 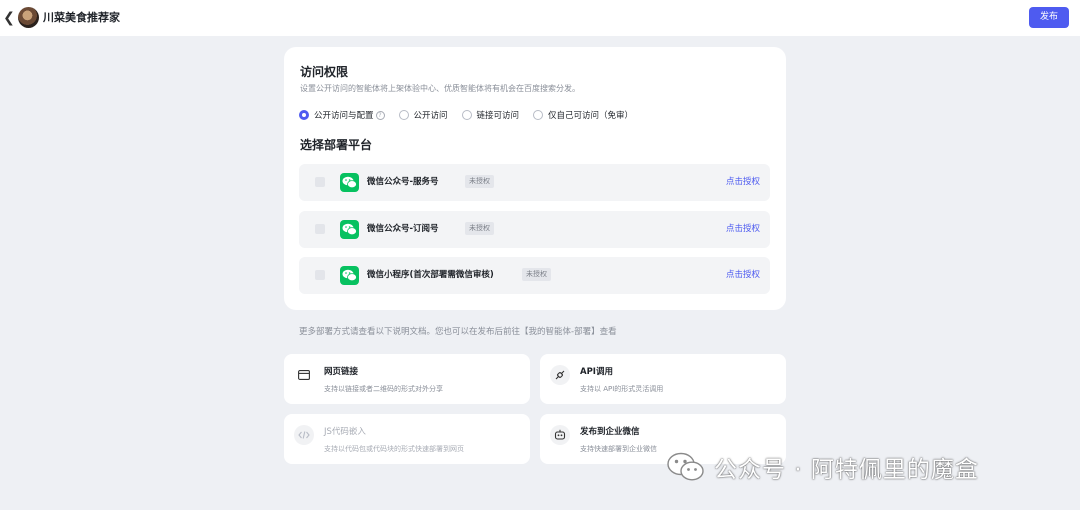 I want to click on option-subtitle: 支持以 API的形式灵活调用, so click(x=622, y=389).